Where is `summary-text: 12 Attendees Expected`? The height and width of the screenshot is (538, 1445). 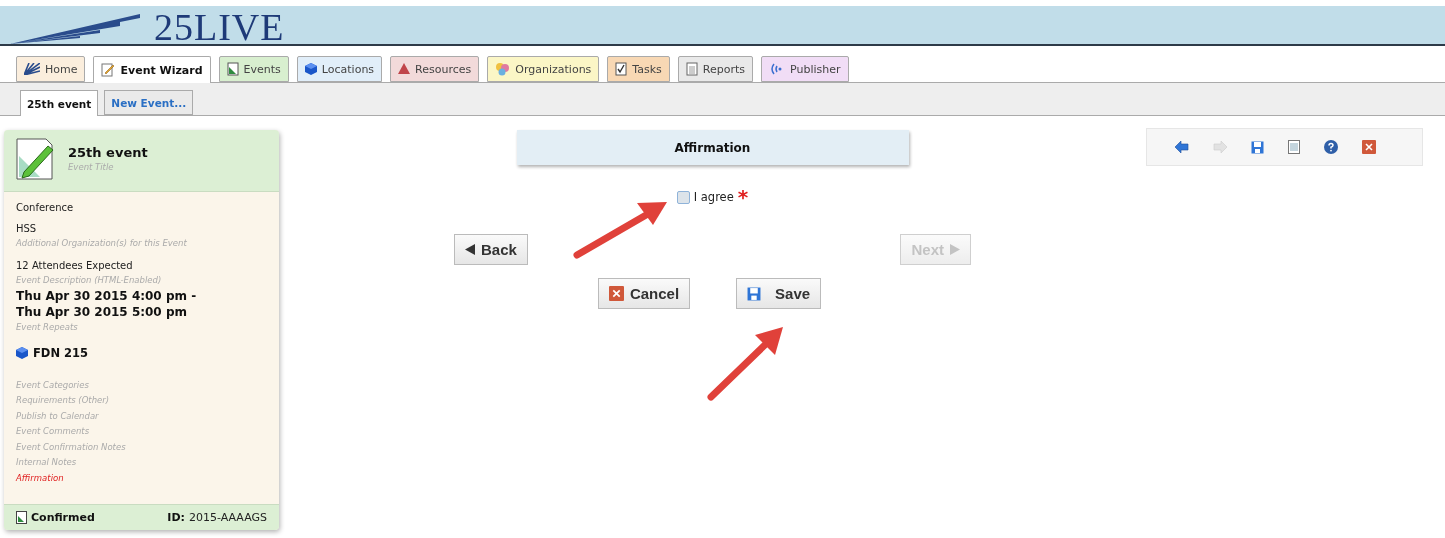
summary-text: 12 Attendees Expected is located at coordinates (75, 265).